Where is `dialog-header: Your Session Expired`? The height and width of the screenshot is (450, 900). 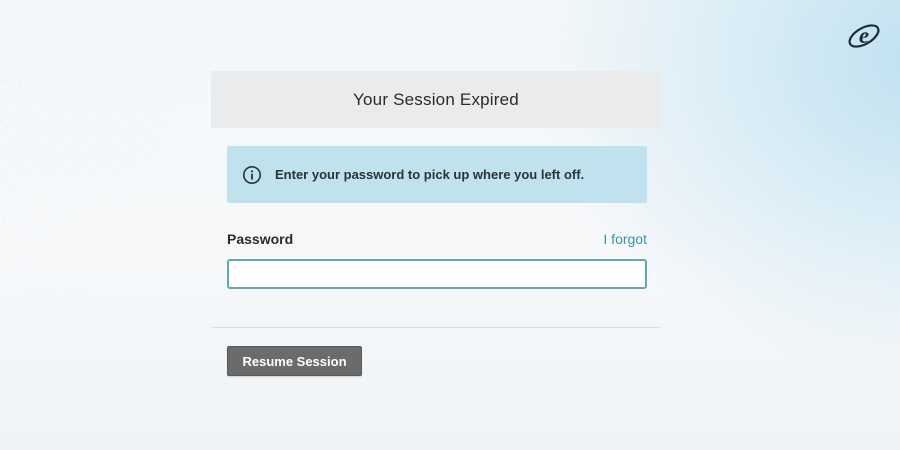
dialog-header: Your Session Expired is located at coordinates (436, 99).